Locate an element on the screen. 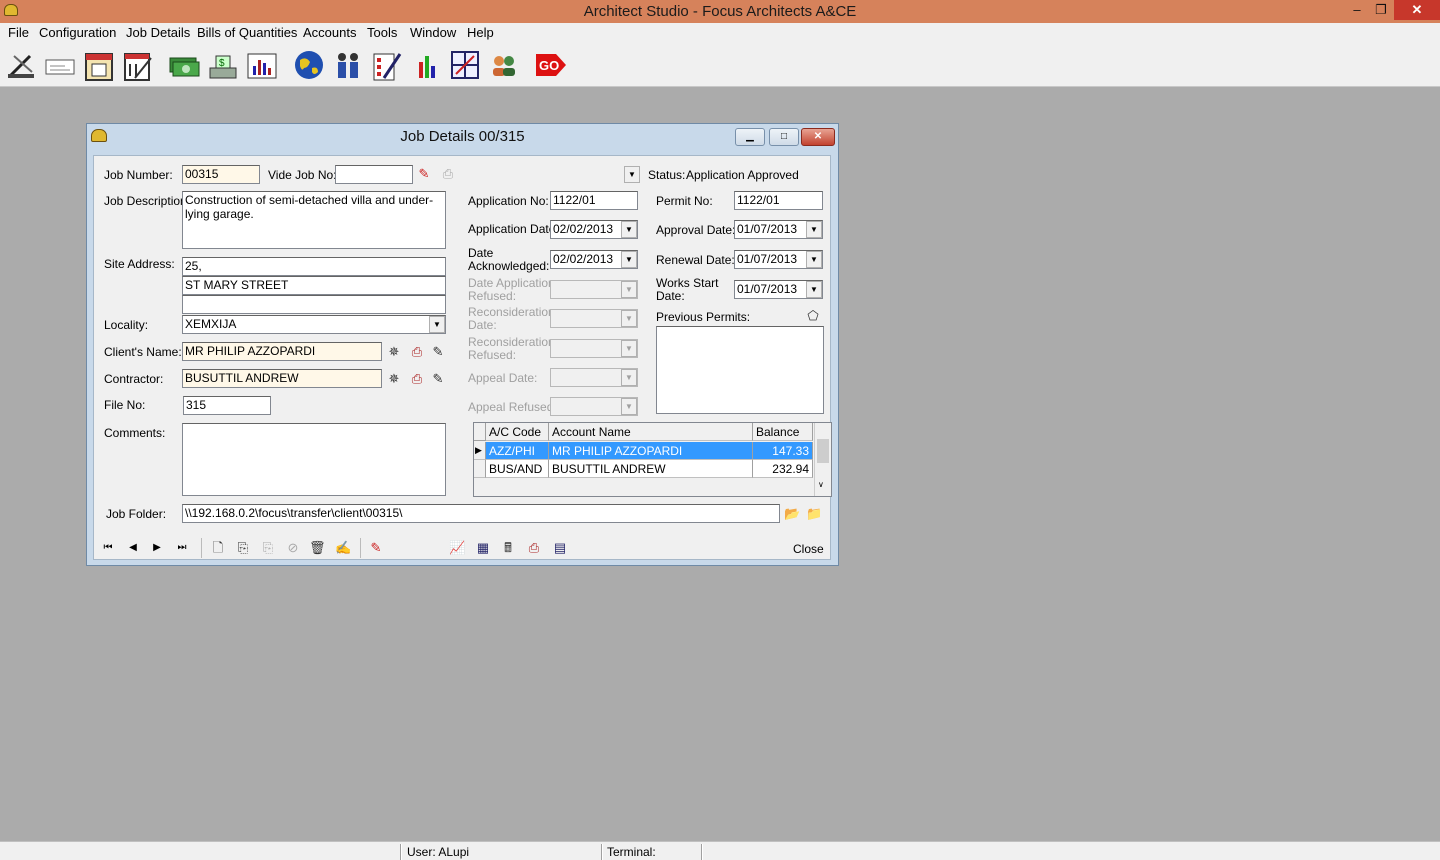 This screenshot has width=1440, height=860. locality-select: XEMXIJA is located at coordinates (314, 324).